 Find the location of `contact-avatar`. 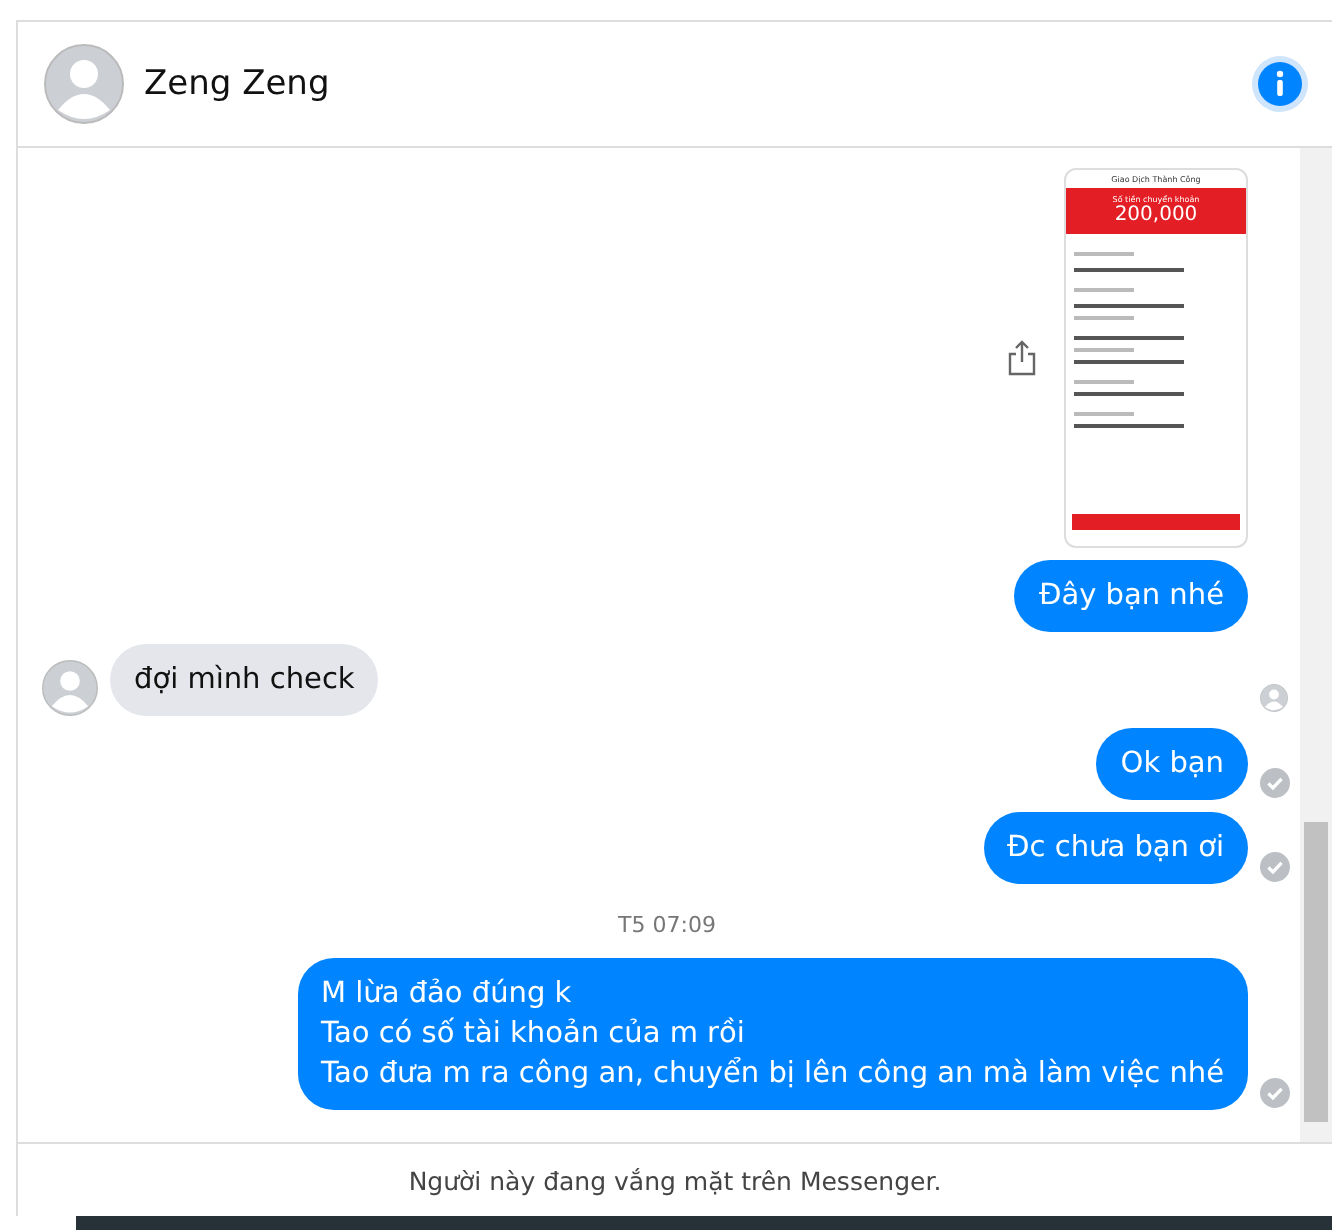

contact-avatar is located at coordinates (84, 84).